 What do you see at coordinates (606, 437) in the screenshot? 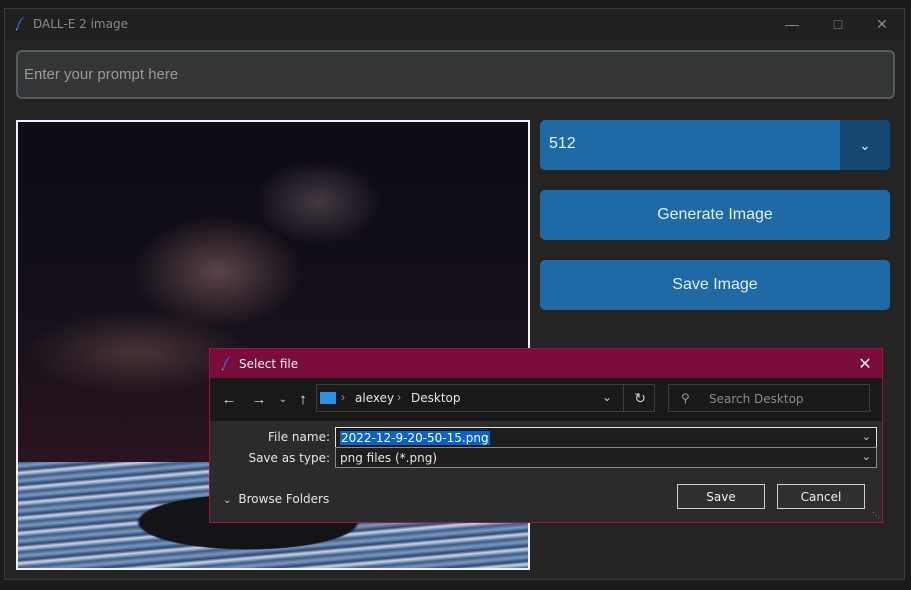
I see `file-name-field: 2022-12-9-20-50-15.png ⌄` at bounding box center [606, 437].